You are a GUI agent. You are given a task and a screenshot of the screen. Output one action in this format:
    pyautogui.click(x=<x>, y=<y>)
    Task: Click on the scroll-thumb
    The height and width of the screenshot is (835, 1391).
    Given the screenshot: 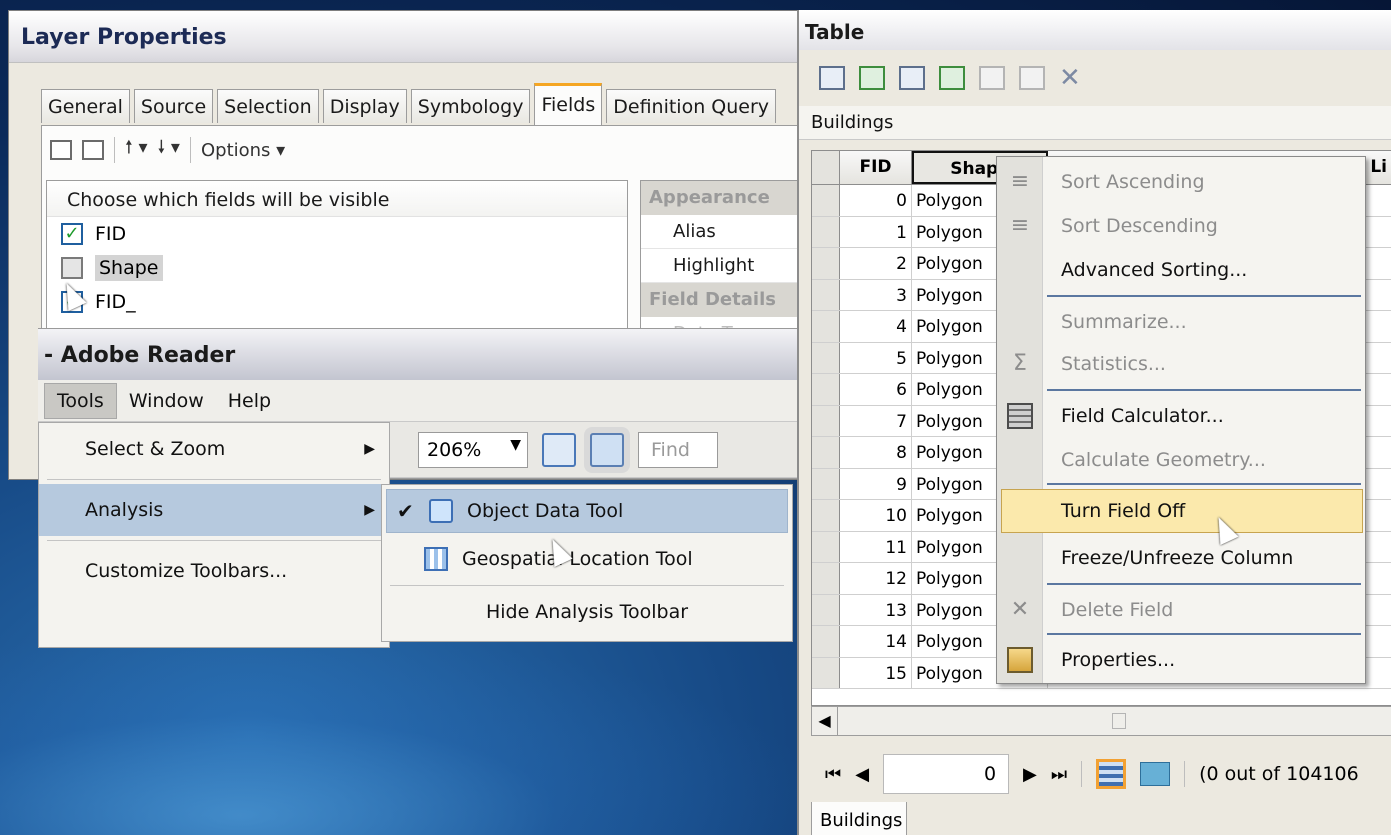 What is the action you would take?
    pyautogui.click(x=1119, y=721)
    